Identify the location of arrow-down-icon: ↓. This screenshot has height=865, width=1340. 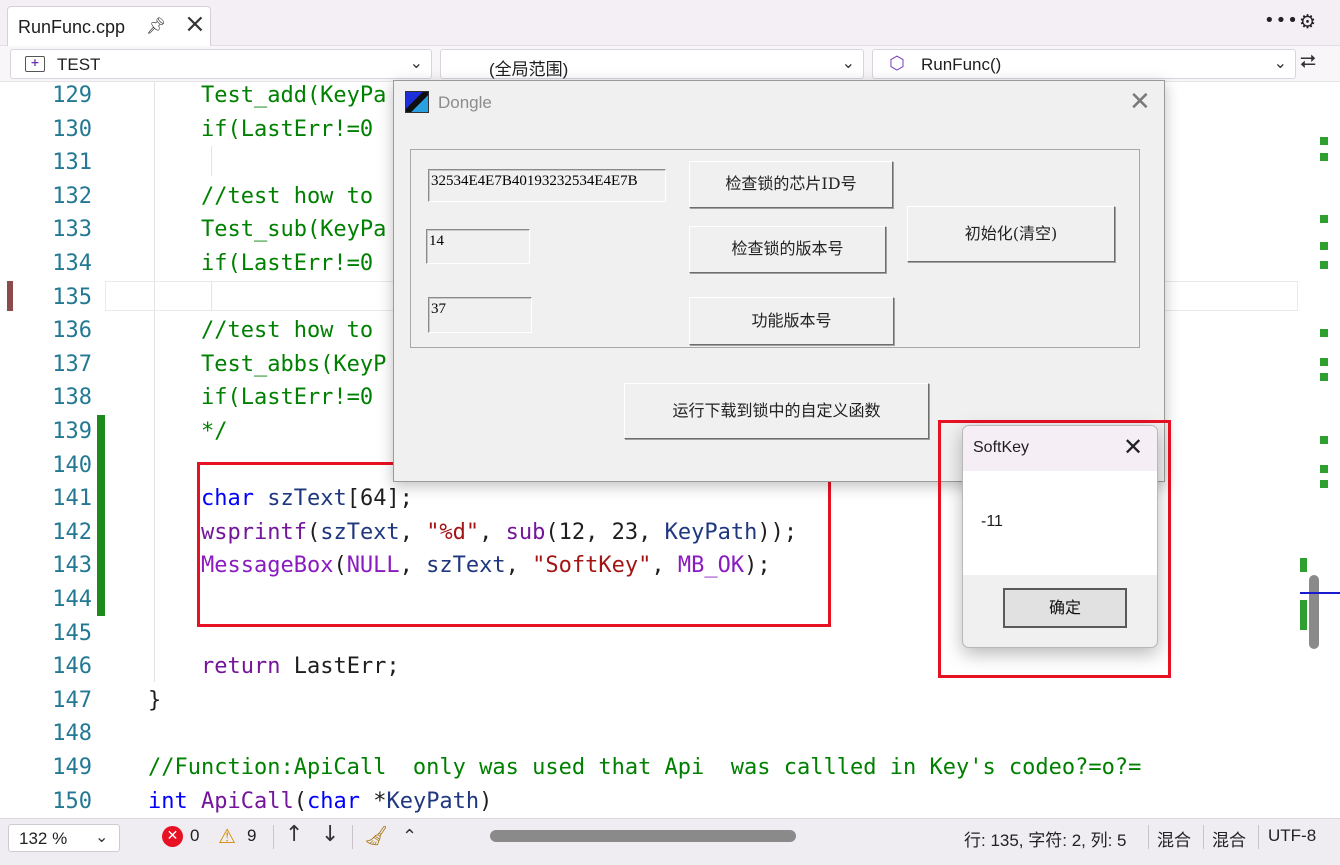
(330, 834).